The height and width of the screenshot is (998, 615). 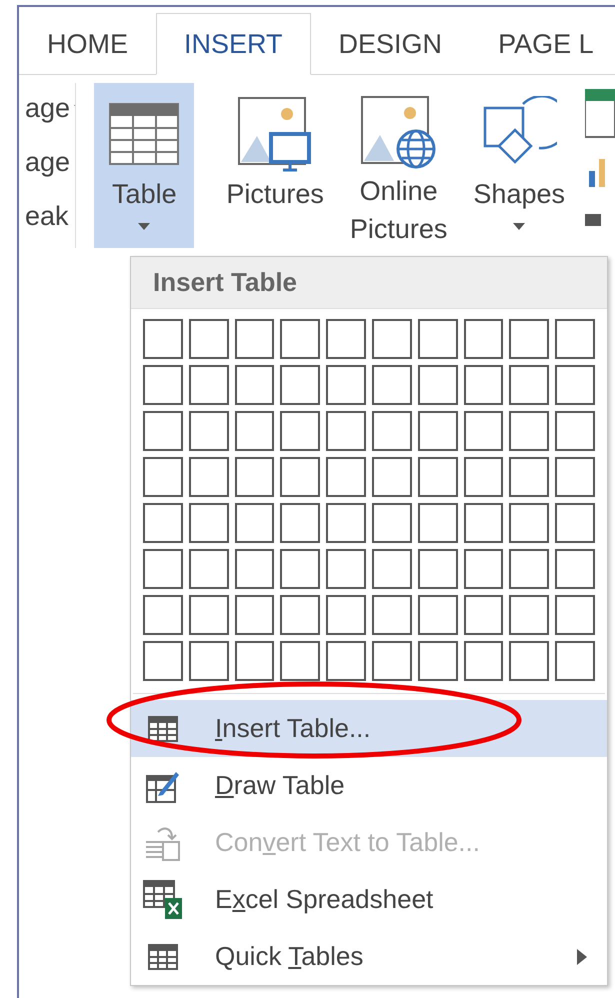 I want to click on menu-item: Excel Spreadsheet, so click(x=369, y=899).